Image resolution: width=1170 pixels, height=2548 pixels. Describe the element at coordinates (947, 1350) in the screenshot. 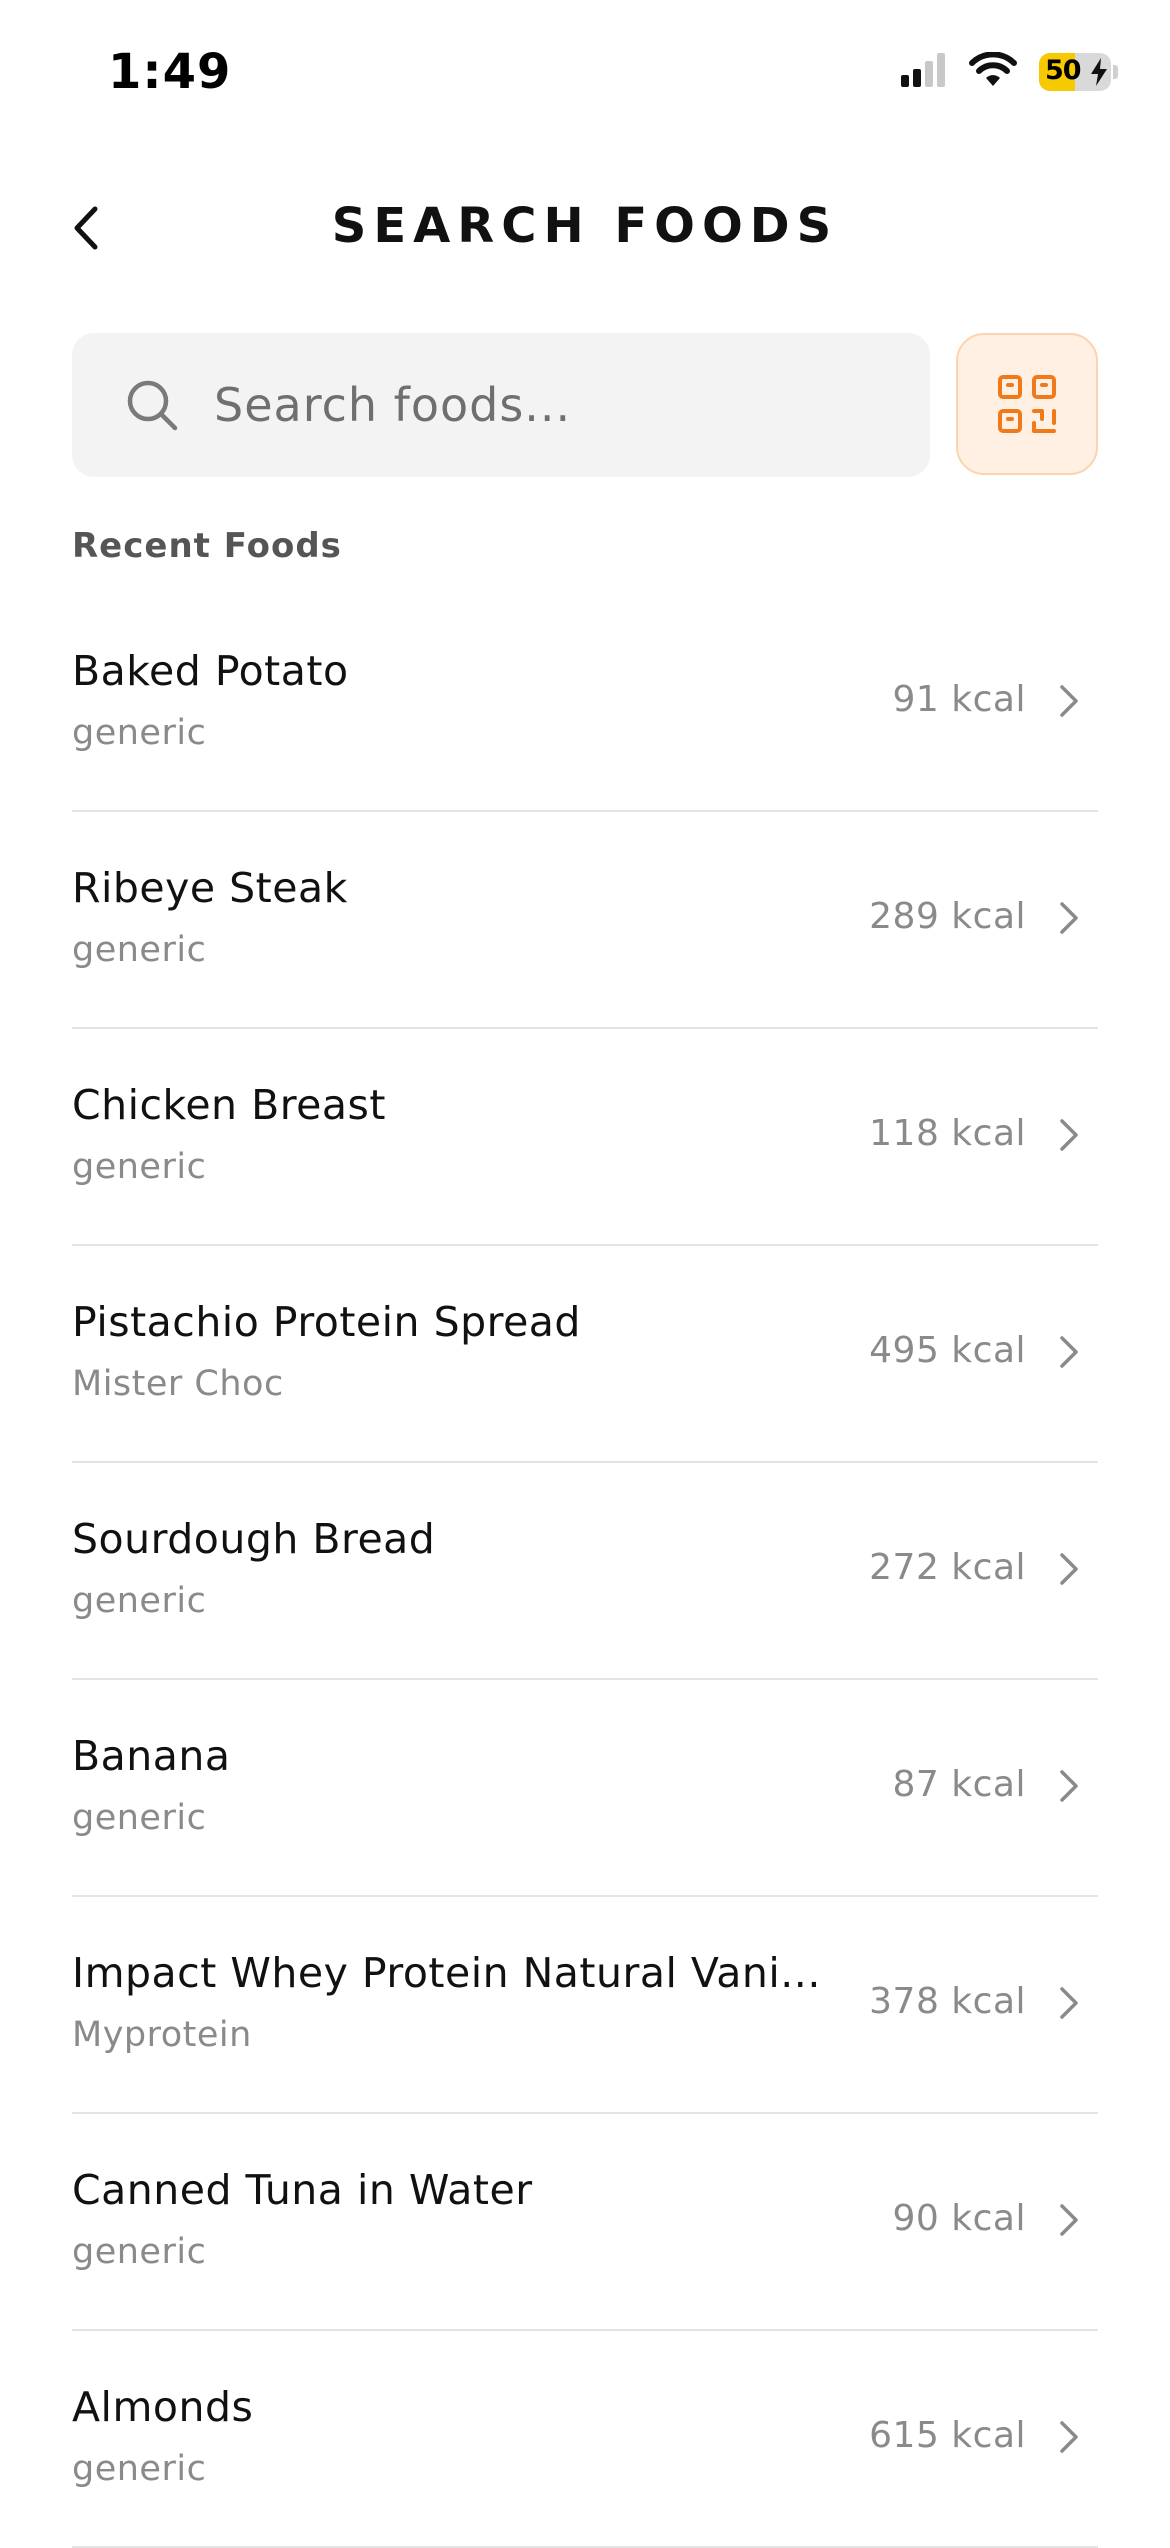

I see `food-calories: 495 kcal` at that location.